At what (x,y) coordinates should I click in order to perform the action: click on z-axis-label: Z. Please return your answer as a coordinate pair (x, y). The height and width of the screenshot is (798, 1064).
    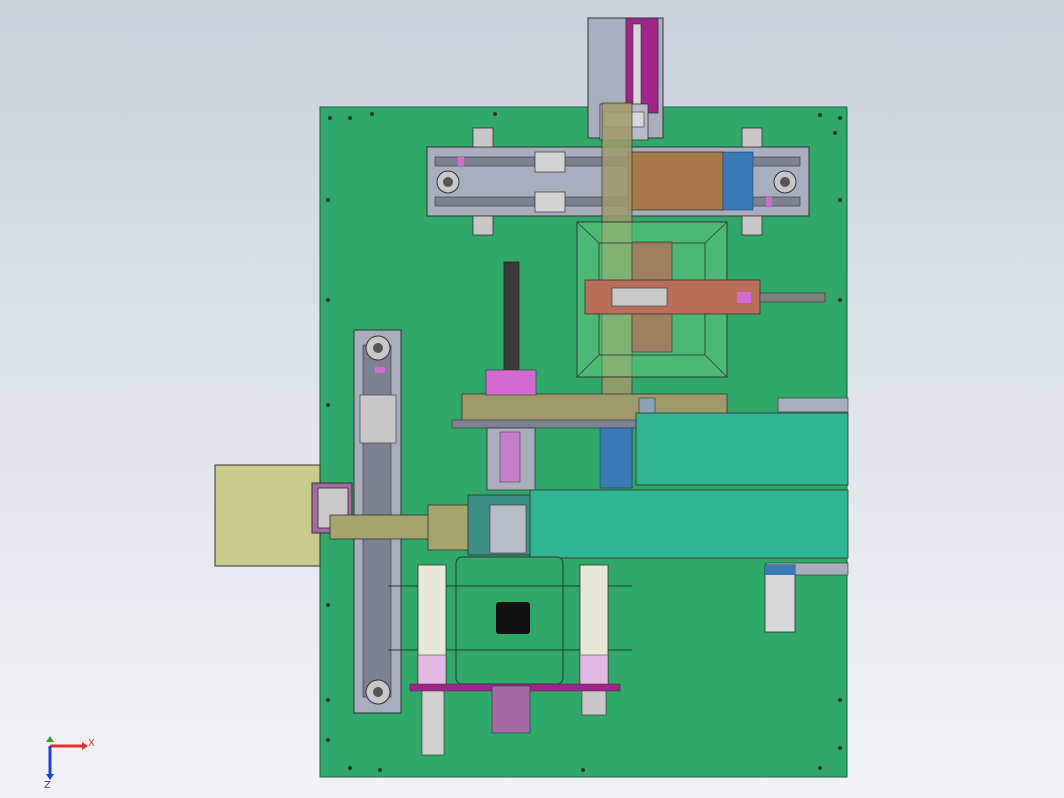
    Looking at the image, I should click on (47, 784).